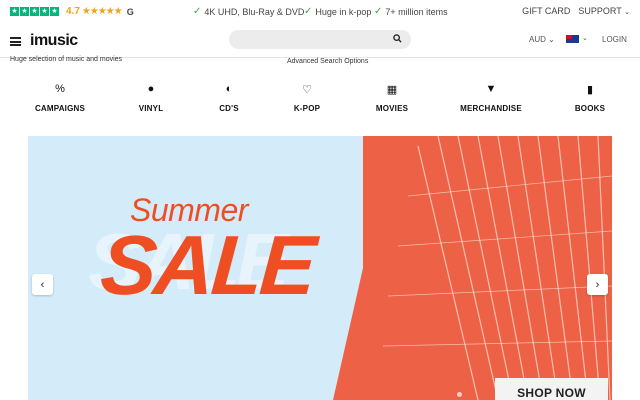  I want to click on category-label: VINYL, so click(151, 108).